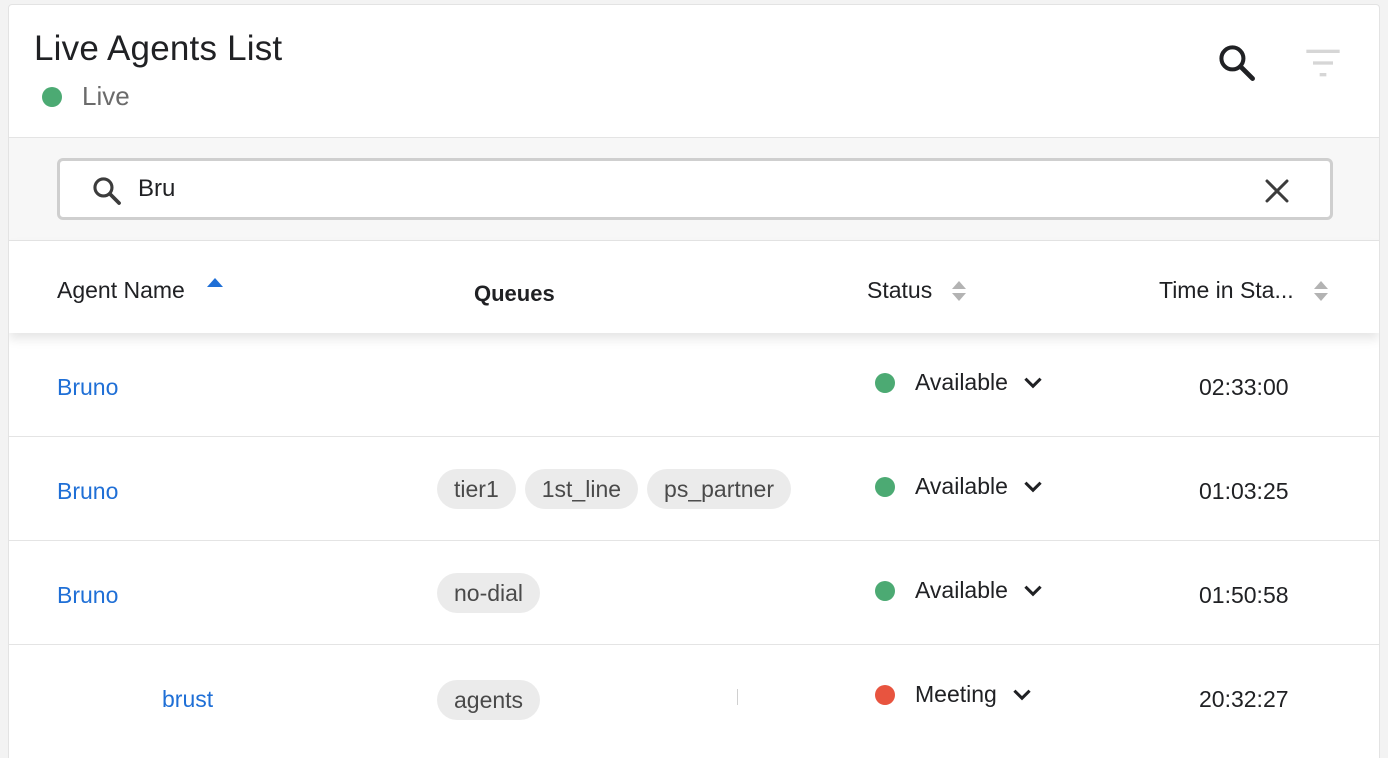 Image resolution: width=1388 pixels, height=758 pixels. Describe the element at coordinates (214, 282) in the screenshot. I see `sort-ascending-icon` at that location.